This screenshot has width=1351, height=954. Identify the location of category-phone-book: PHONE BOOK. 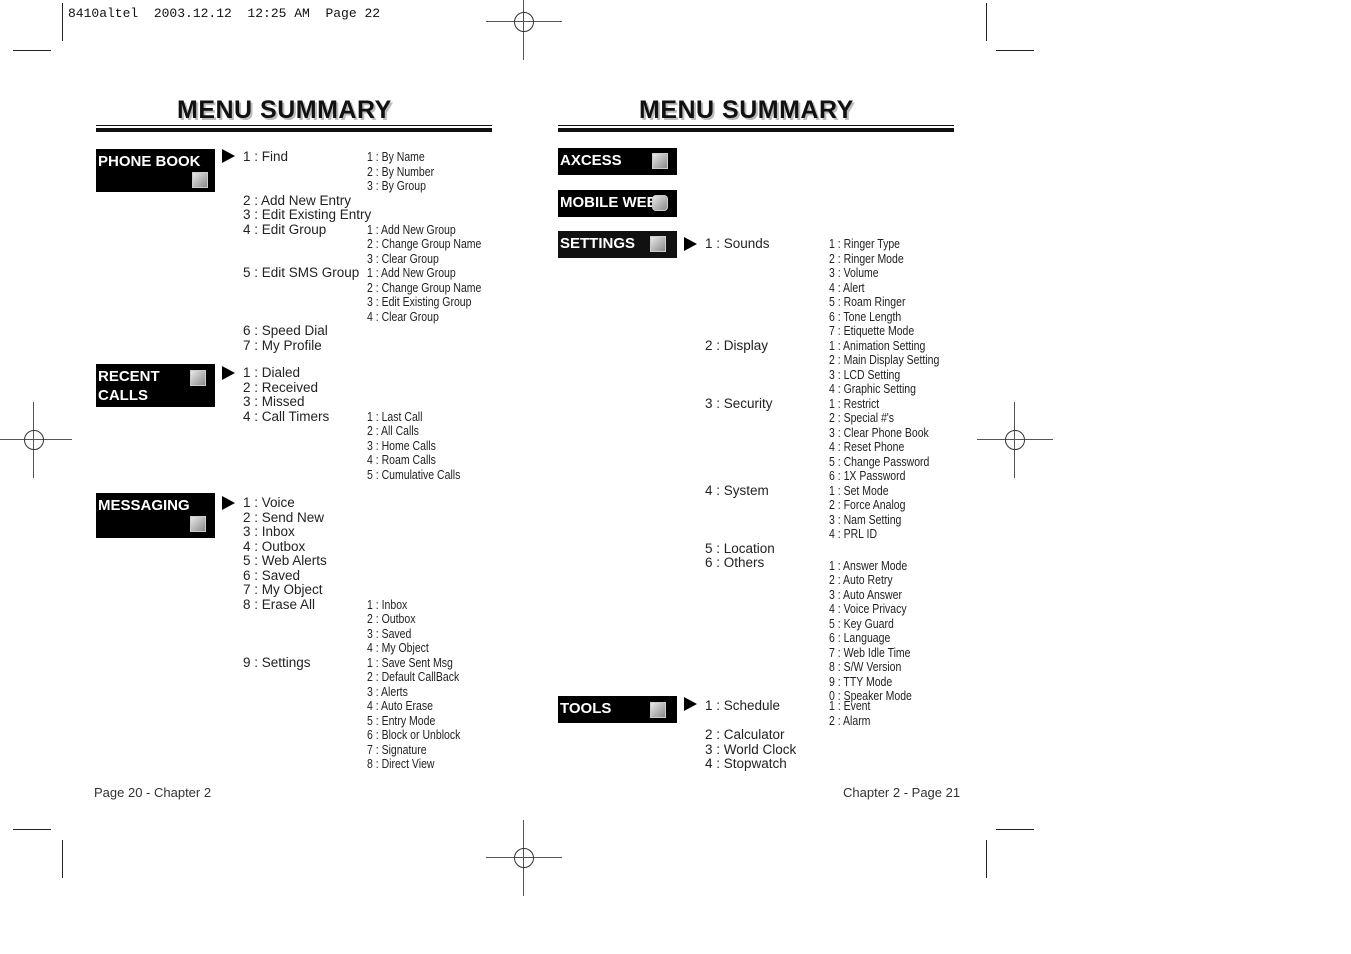
(155, 170).